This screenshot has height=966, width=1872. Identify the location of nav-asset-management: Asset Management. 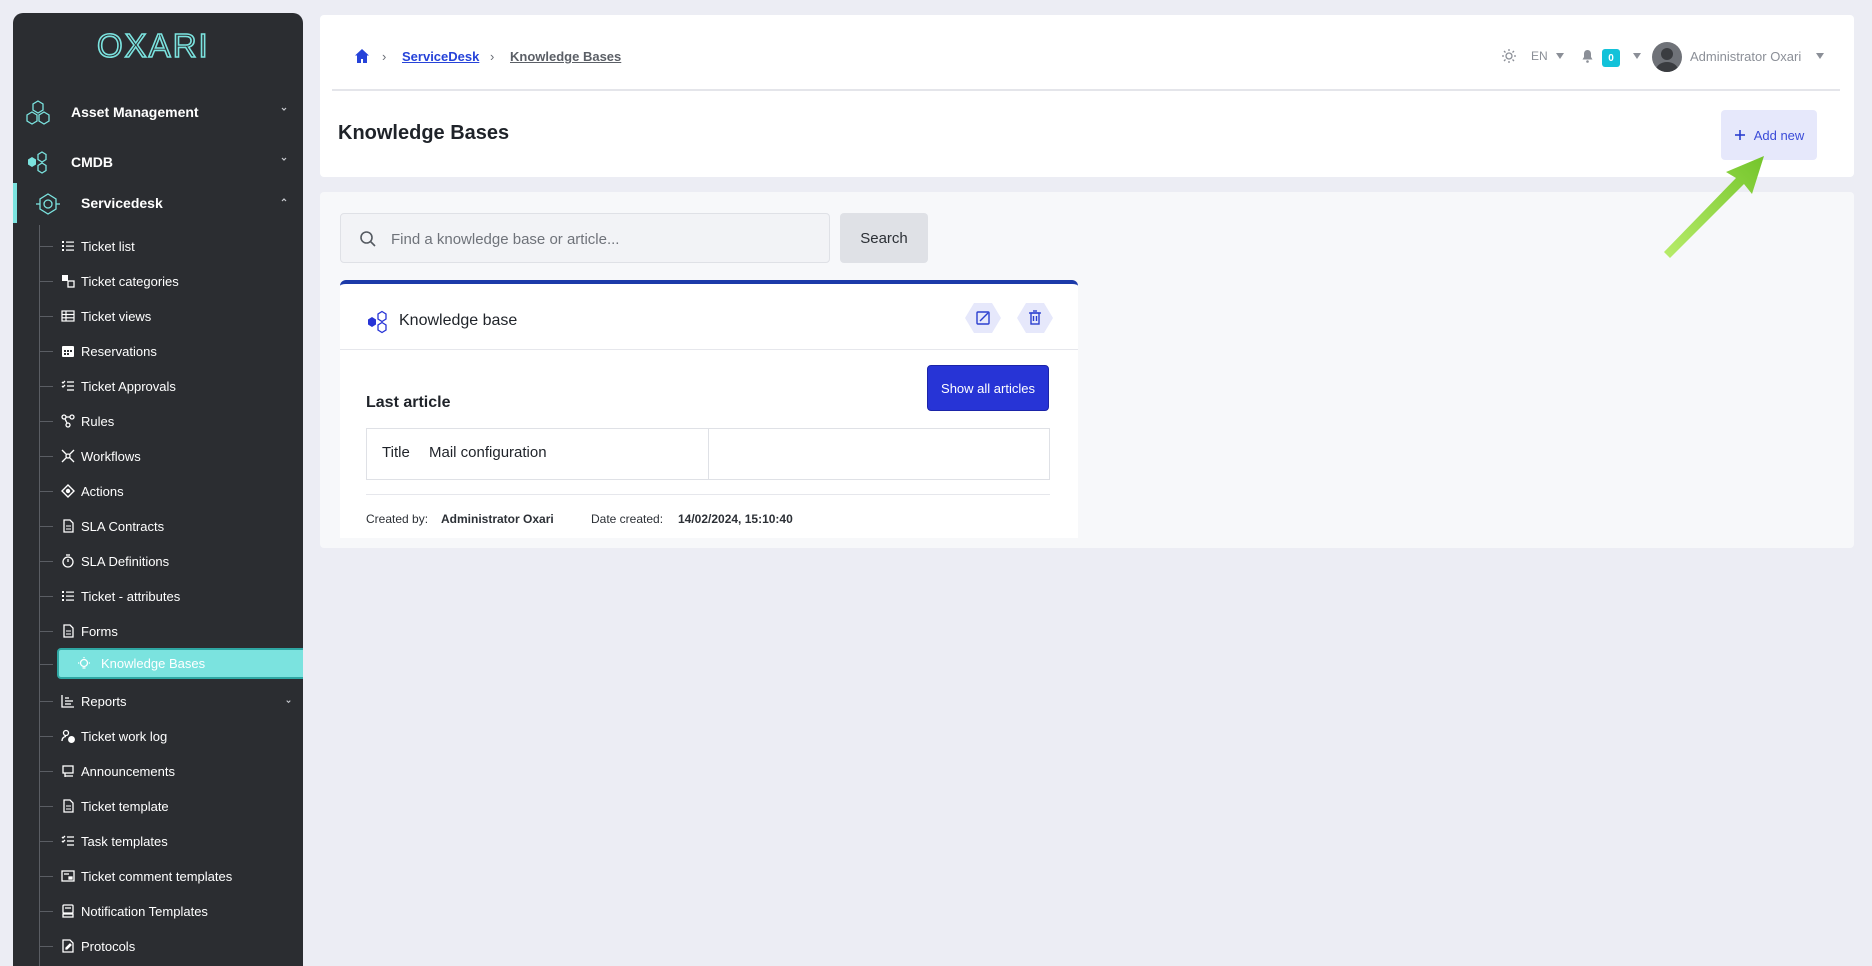
(158, 112).